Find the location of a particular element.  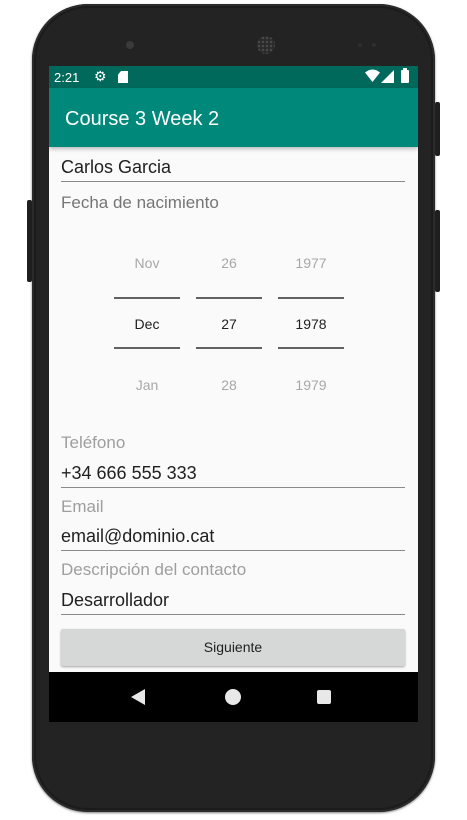

name-field: Carlos Garcia is located at coordinates (233, 169).